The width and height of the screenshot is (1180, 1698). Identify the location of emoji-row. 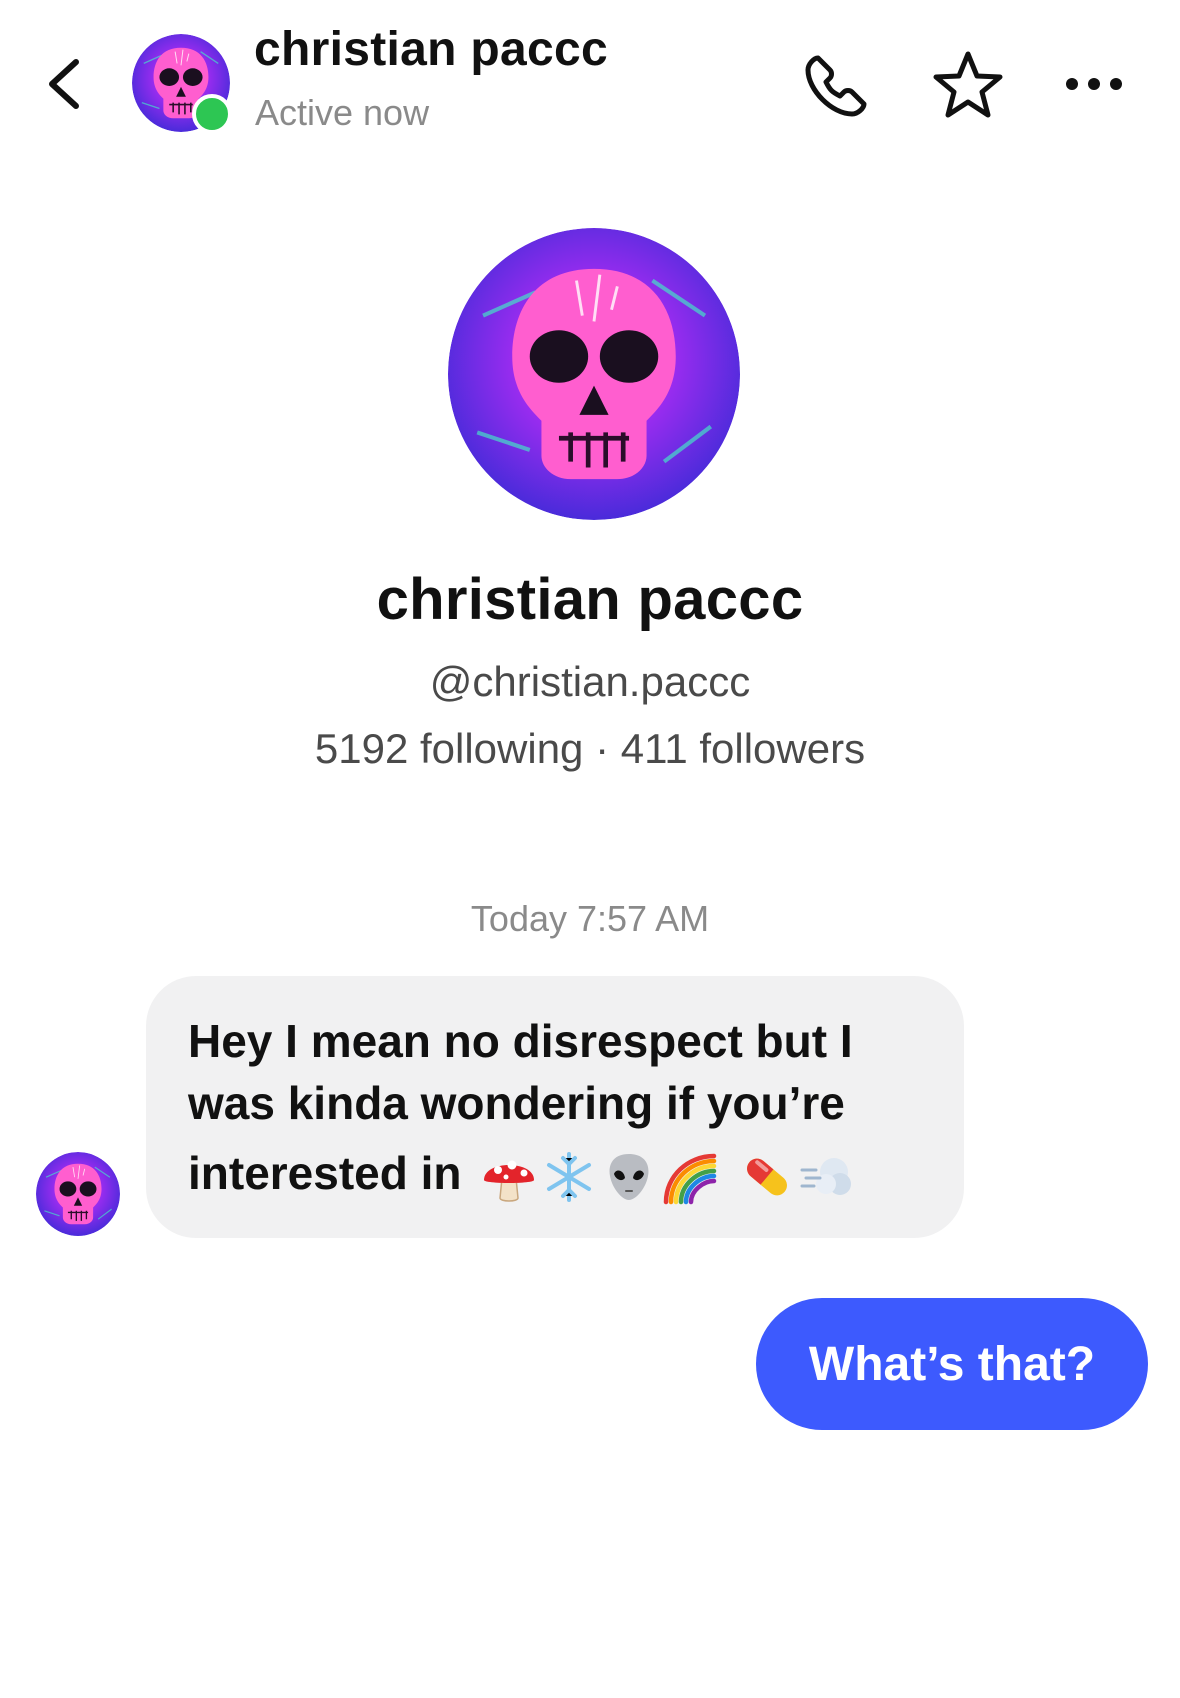
(669, 1177).